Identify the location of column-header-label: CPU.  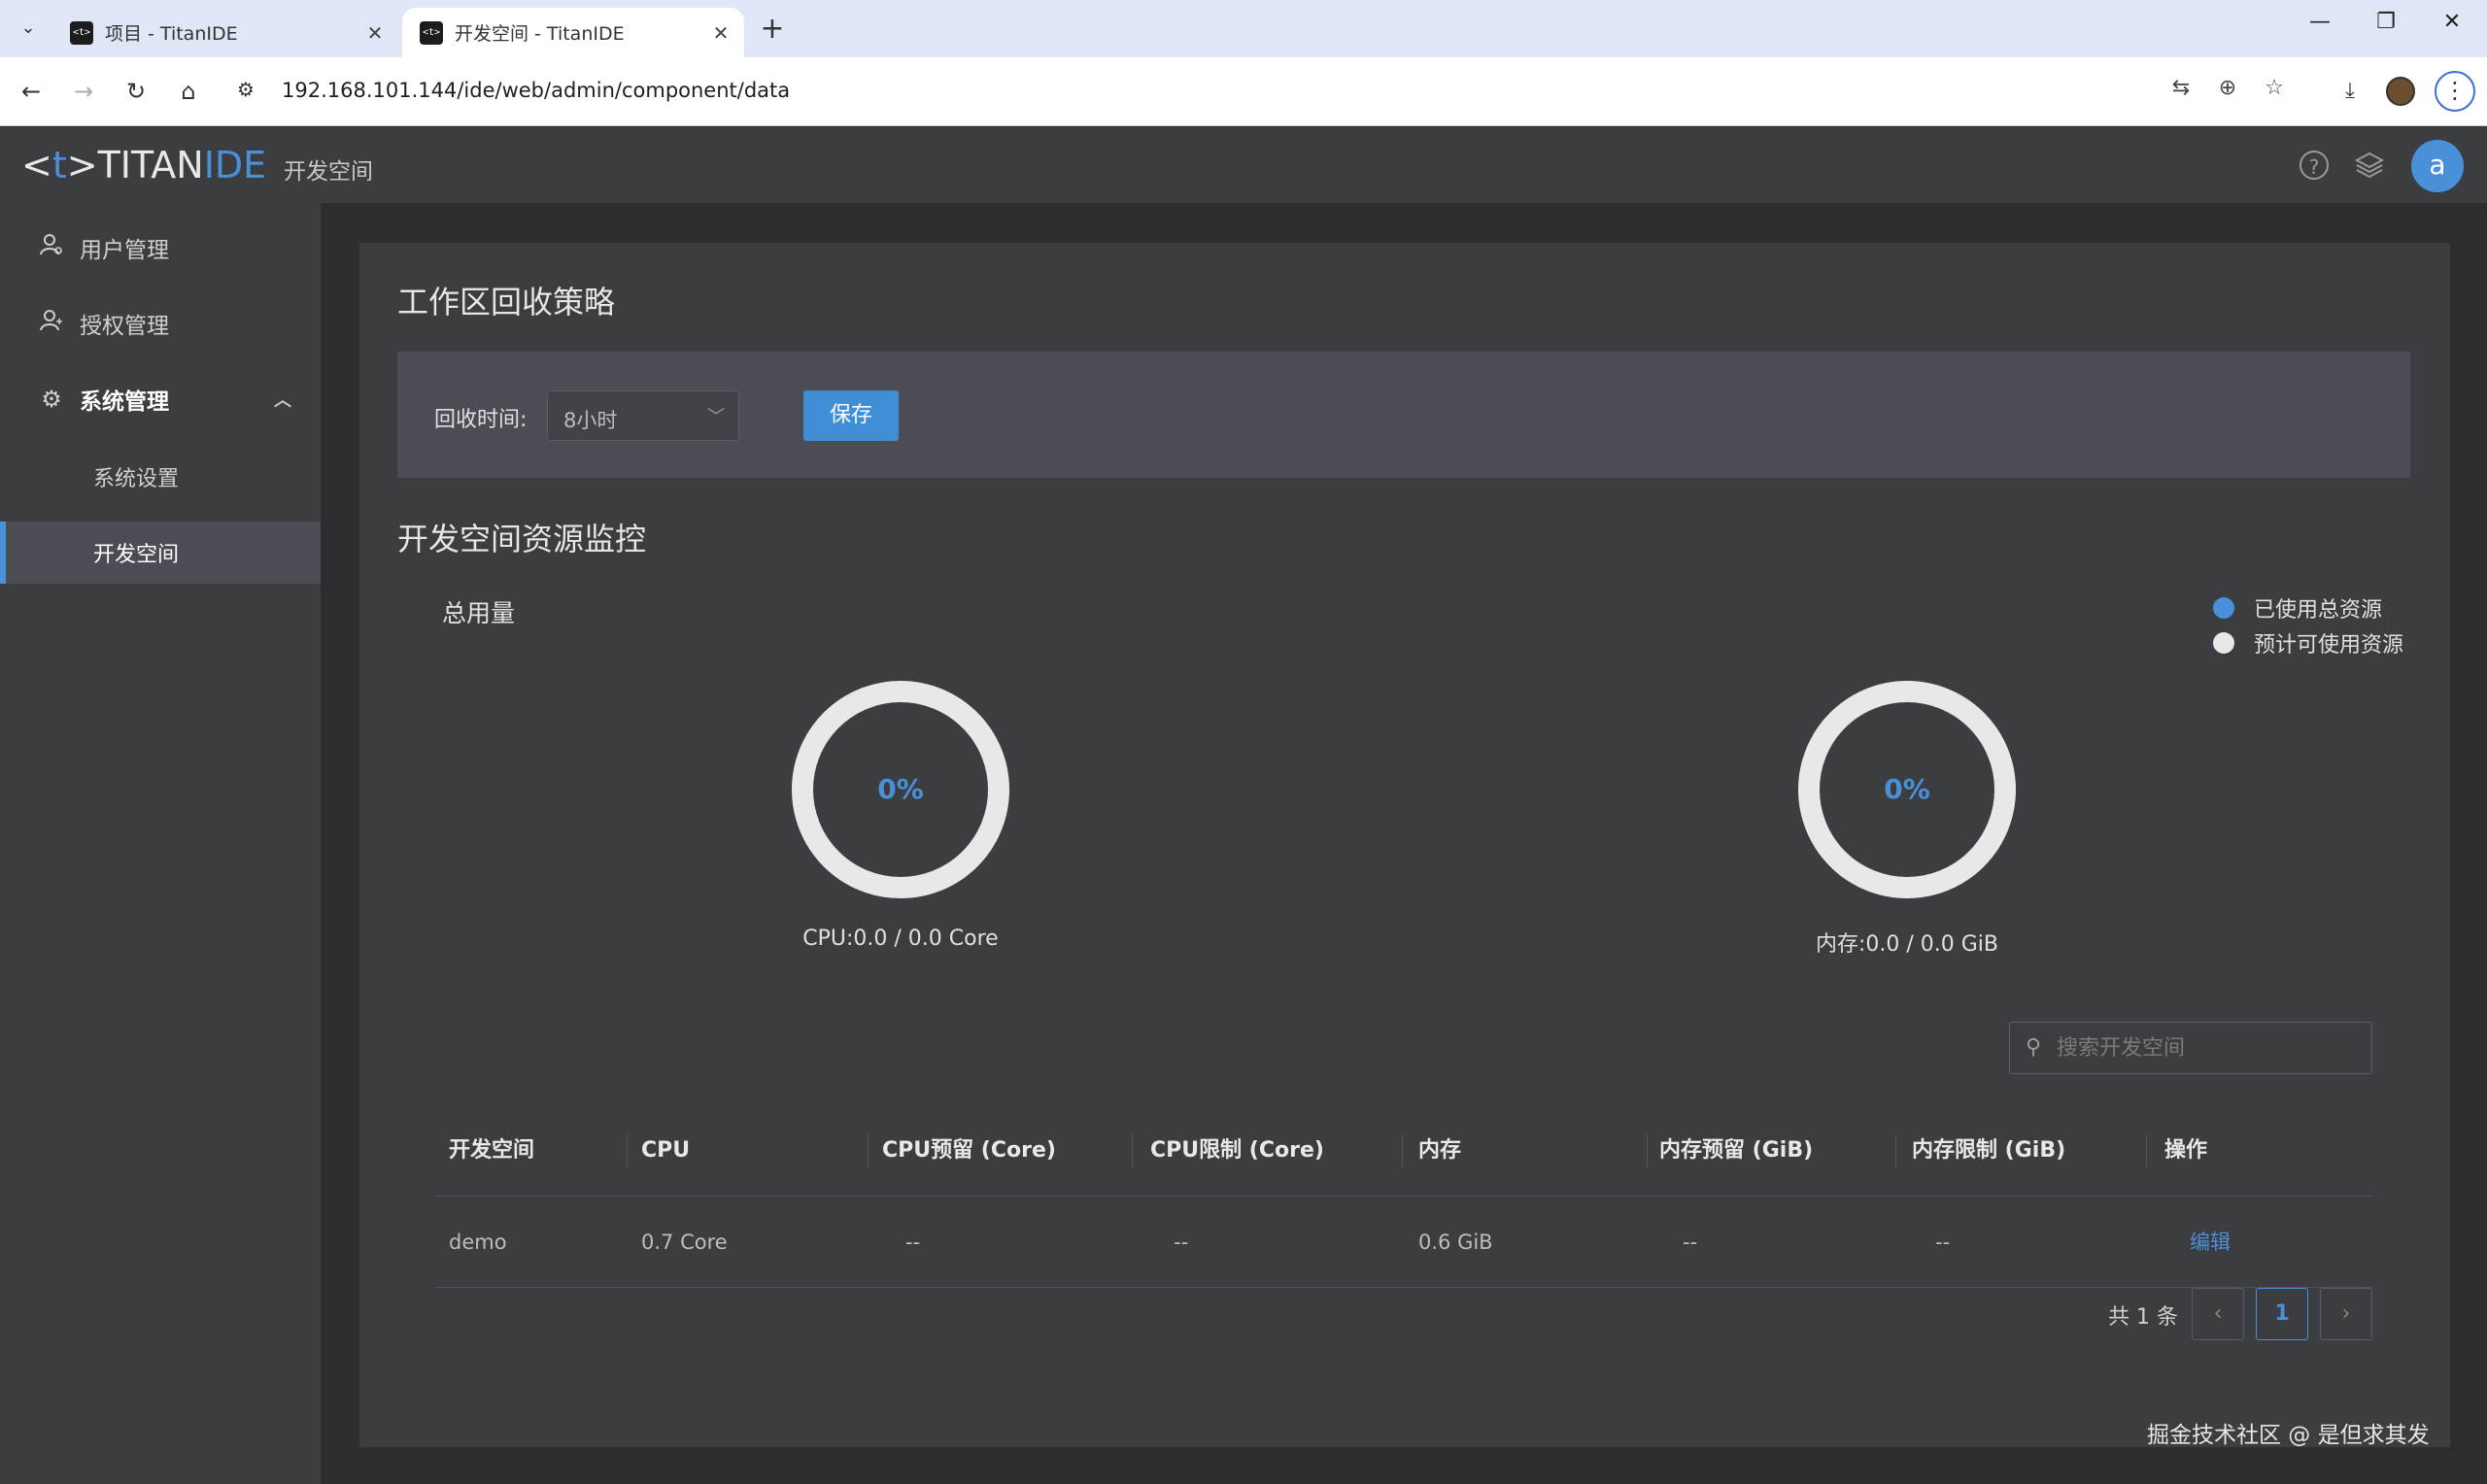
(666, 1151).